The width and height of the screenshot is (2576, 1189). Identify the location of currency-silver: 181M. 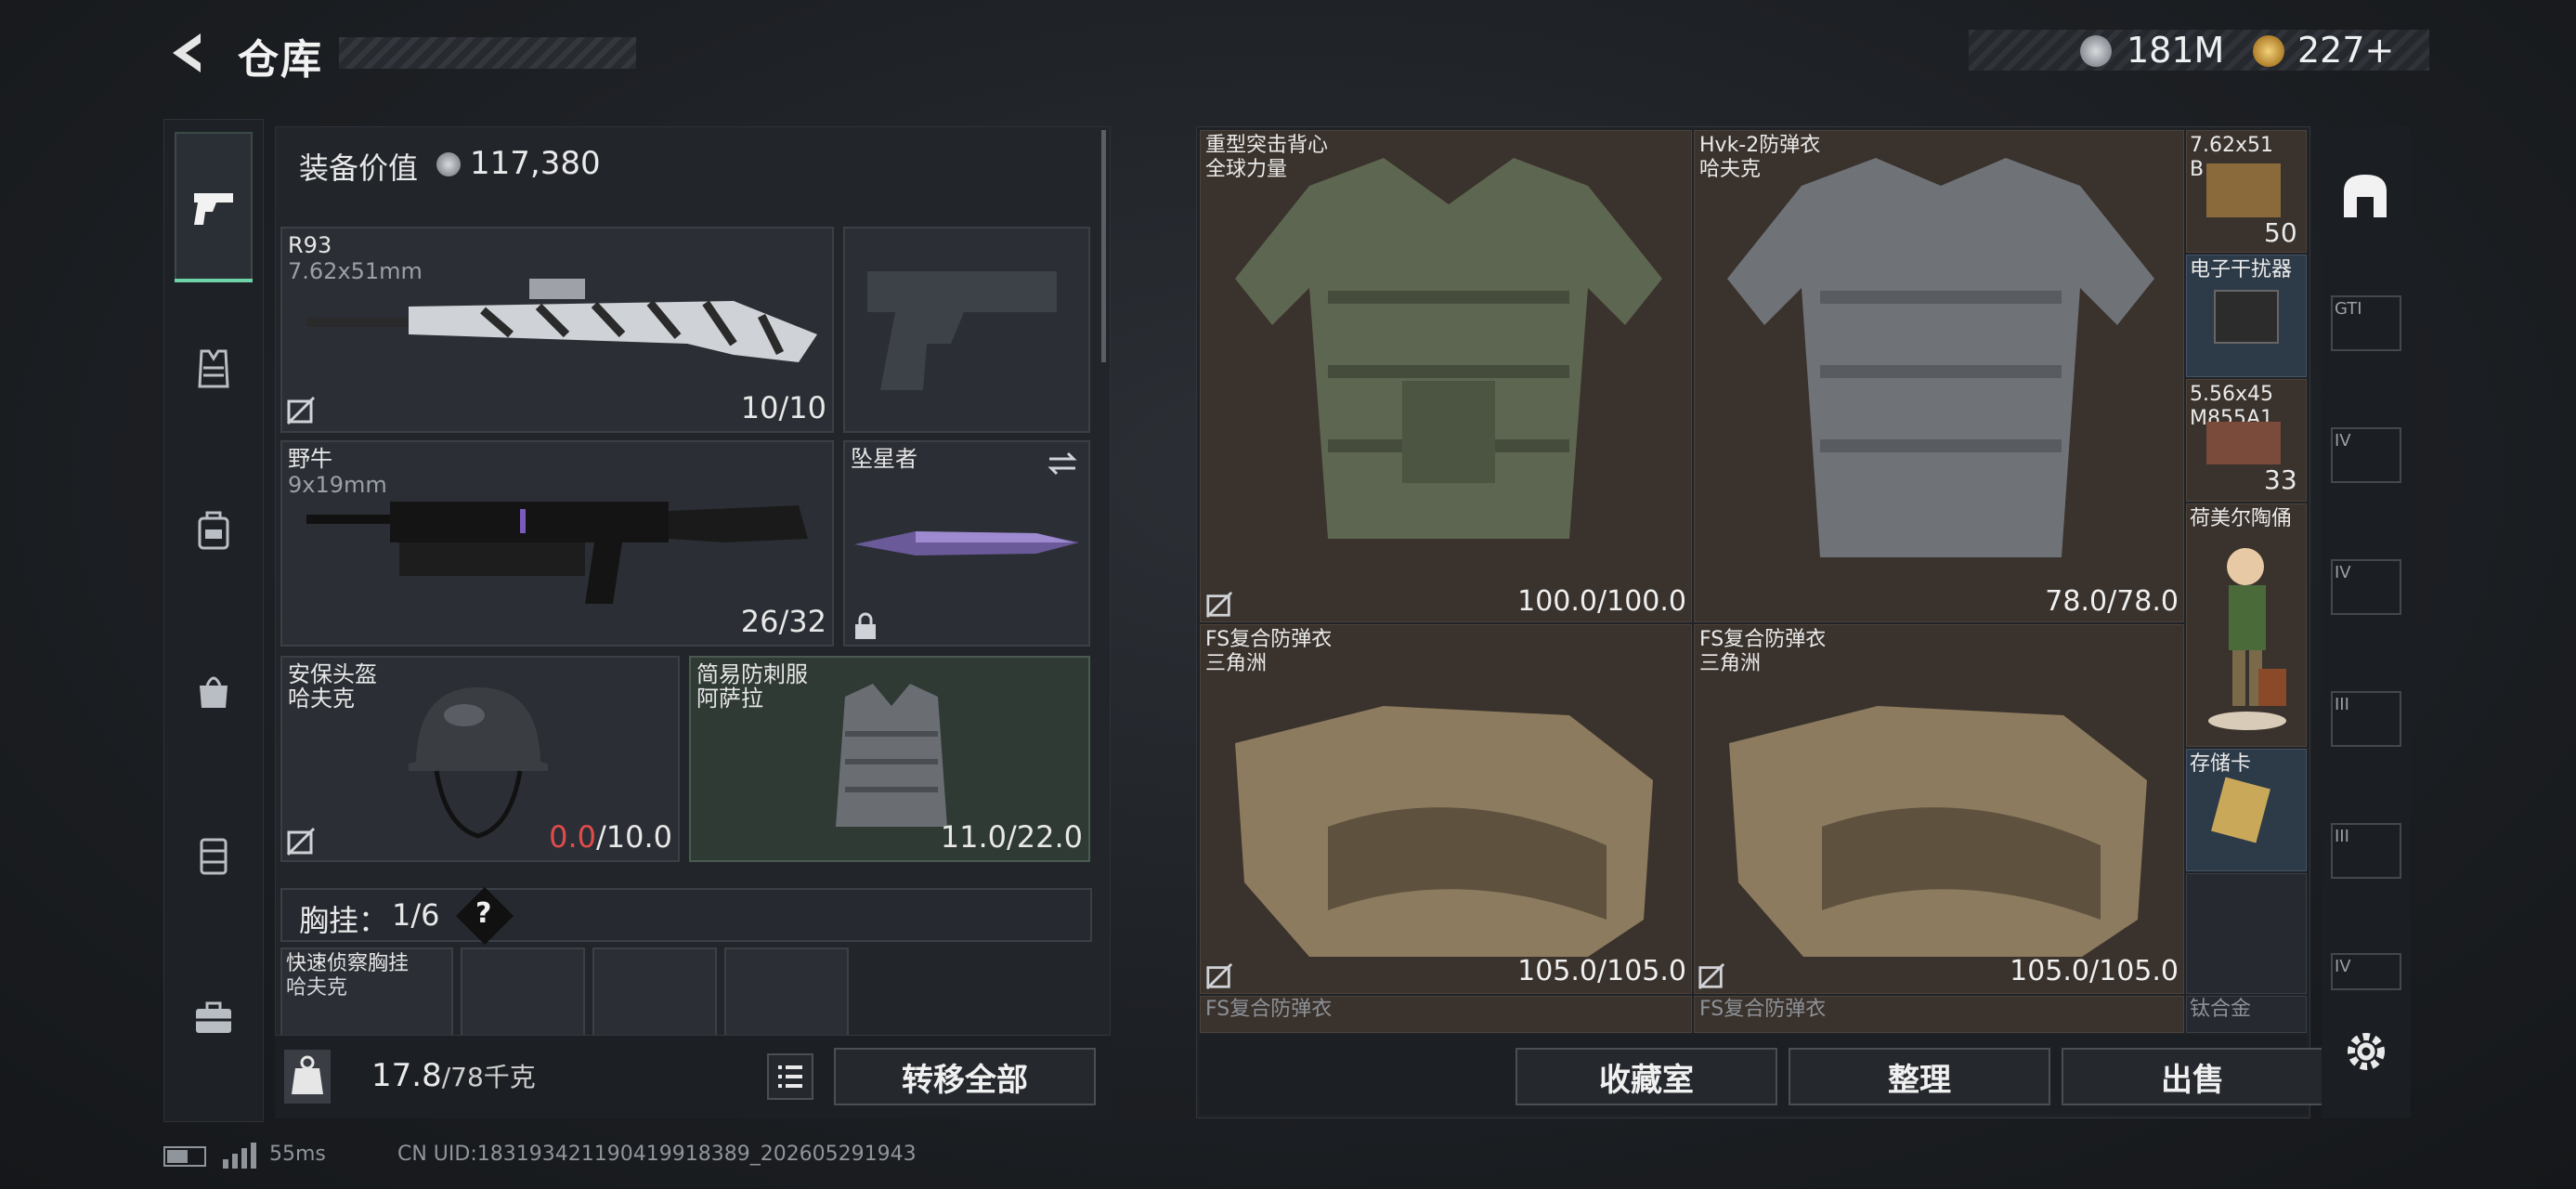
(2176, 51).